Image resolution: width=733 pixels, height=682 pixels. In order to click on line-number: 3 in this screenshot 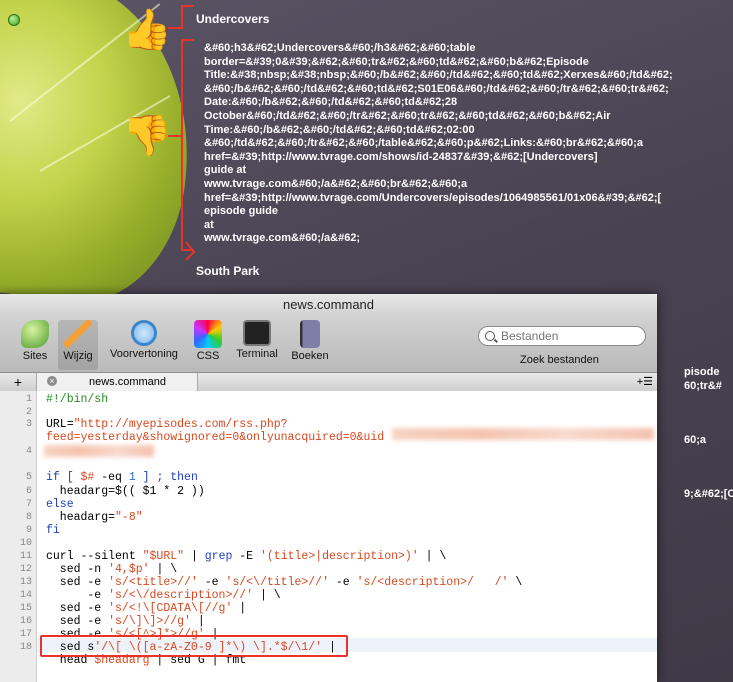, I will do `click(28, 424)`.